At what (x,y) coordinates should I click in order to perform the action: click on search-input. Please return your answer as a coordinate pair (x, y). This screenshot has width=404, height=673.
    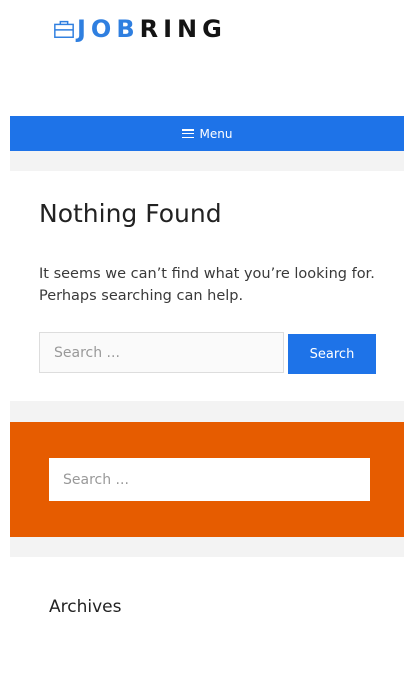
    Looking at the image, I should click on (161, 352).